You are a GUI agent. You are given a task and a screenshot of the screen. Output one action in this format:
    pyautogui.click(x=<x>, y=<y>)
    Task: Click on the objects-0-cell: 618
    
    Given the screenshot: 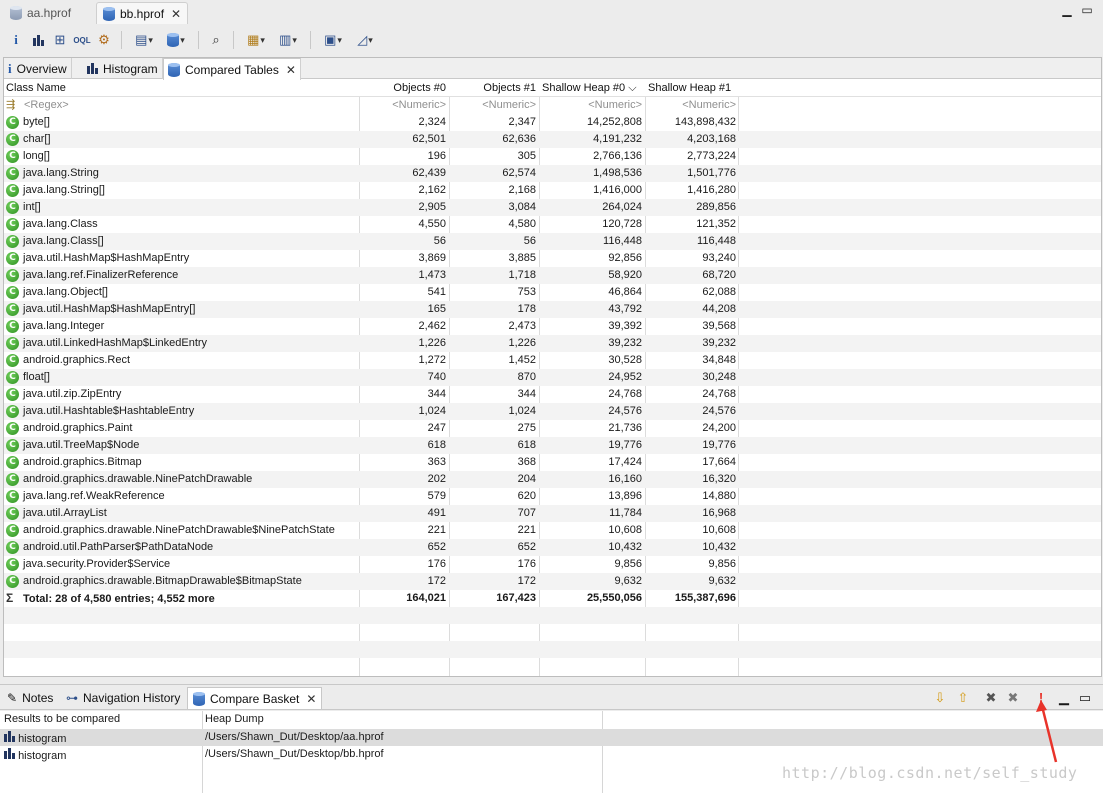 What is the action you would take?
    pyautogui.click(x=436, y=445)
    